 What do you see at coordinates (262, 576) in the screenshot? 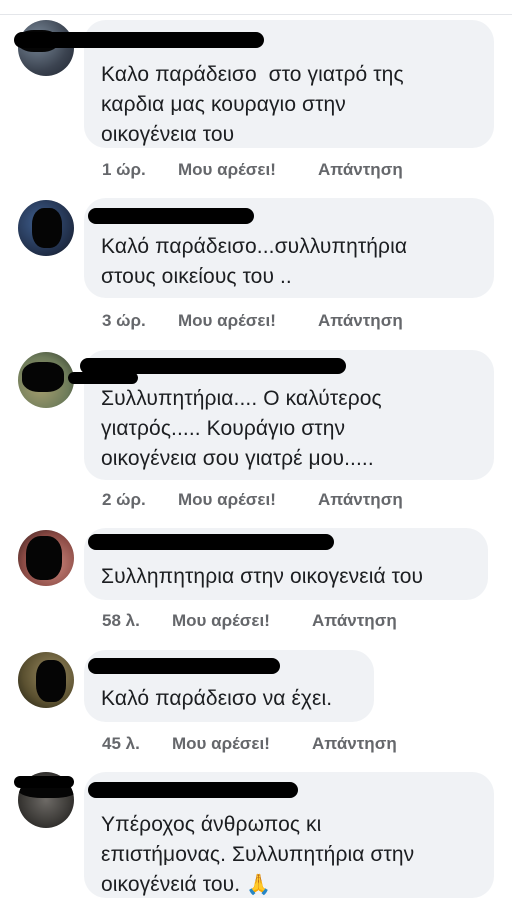
I see `comment-text: Συλληπητηρια στην οικογενειά του` at bounding box center [262, 576].